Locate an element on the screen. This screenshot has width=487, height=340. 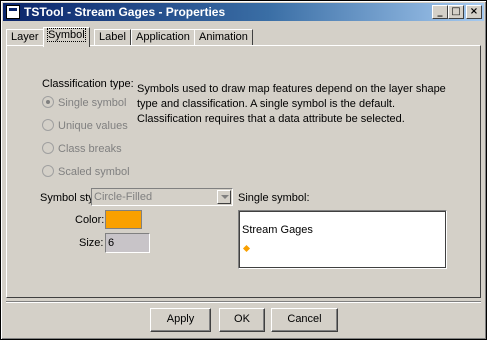
cancel-button: Cancel is located at coordinates (304, 320).